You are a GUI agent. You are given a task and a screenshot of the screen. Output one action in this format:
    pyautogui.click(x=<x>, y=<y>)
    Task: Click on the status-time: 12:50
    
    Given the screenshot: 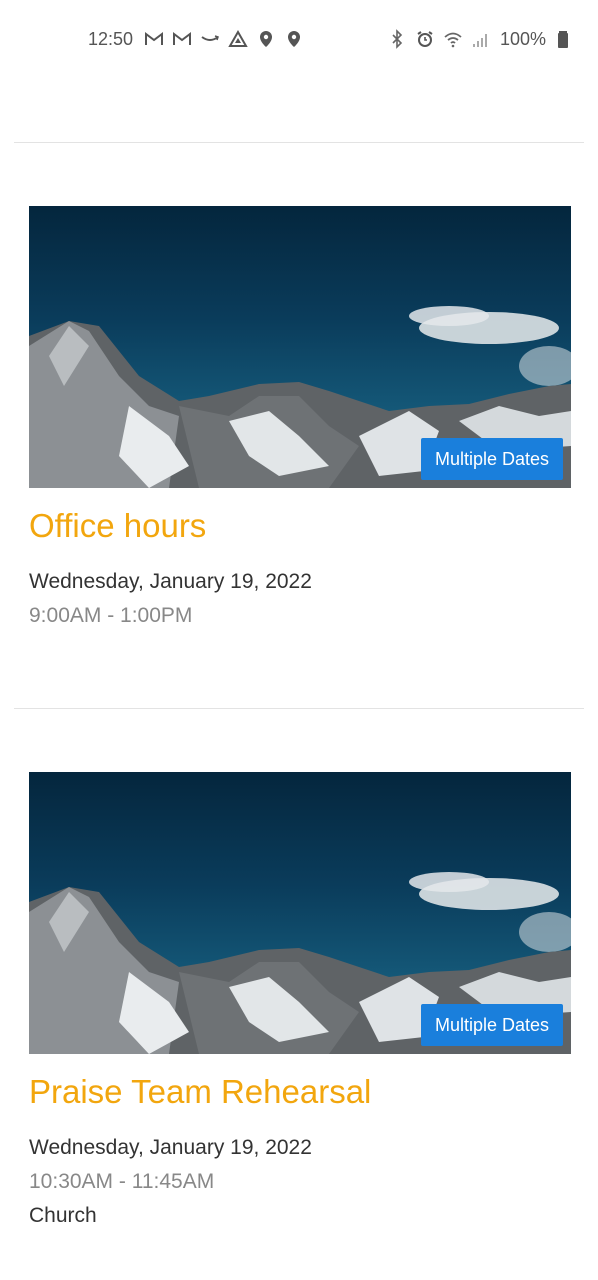 What is the action you would take?
    pyautogui.click(x=111, y=38)
    